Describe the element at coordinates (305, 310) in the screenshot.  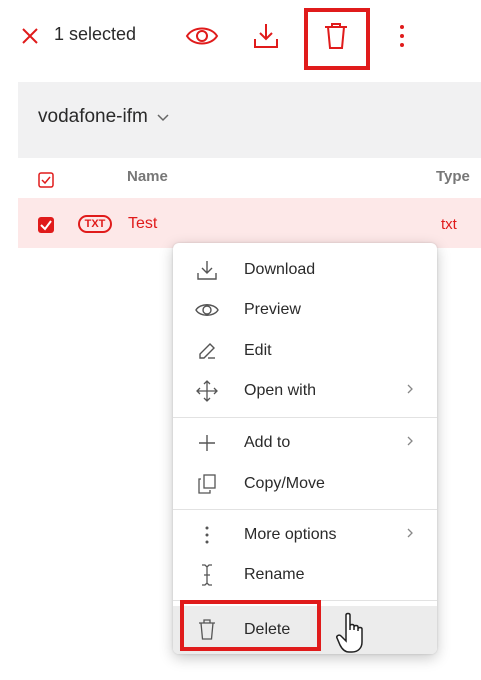
I see `menu-item-preview: Preview` at that location.